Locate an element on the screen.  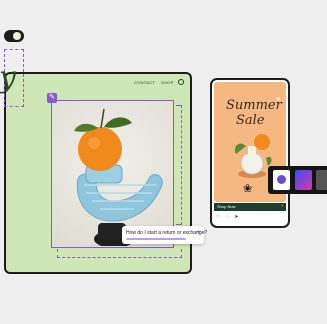
script-heading-fragment: y is located at coordinates (8, 77).